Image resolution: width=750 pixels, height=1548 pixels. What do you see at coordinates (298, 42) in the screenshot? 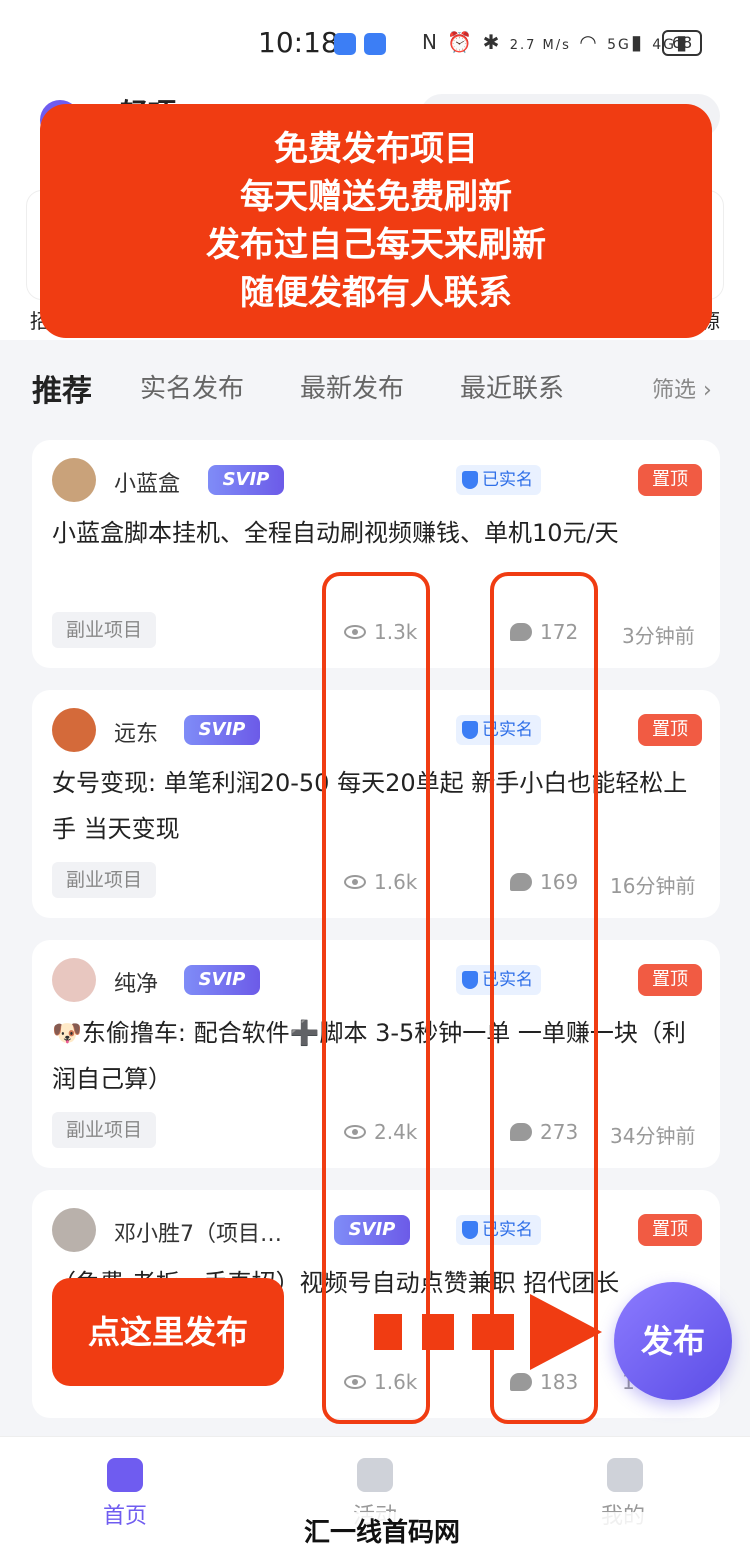
I see `status-time: 10:18` at bounding box center [298, 42].